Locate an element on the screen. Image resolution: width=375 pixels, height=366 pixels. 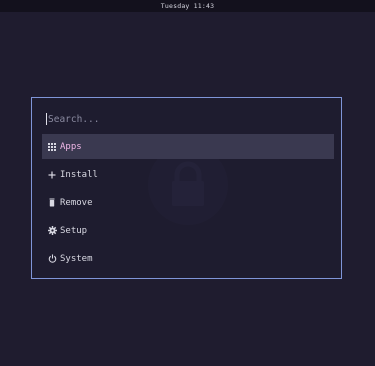
menu-item-label: Setup is located at coordinates (74, 230).